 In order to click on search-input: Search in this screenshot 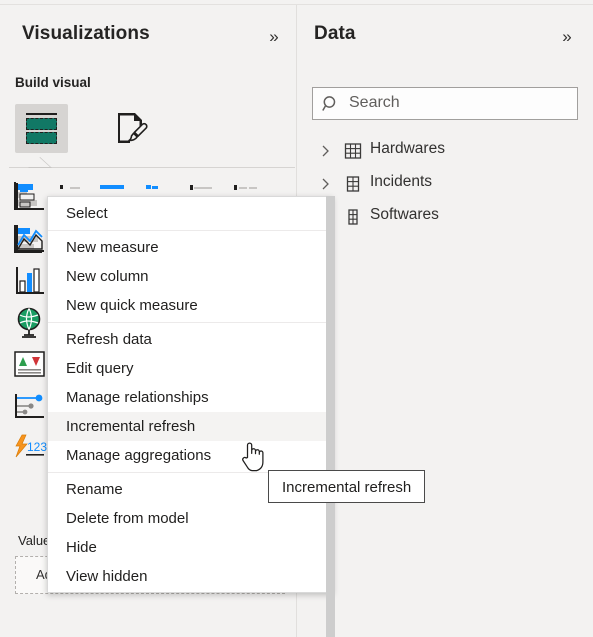, I will do `click(445, 103)`.